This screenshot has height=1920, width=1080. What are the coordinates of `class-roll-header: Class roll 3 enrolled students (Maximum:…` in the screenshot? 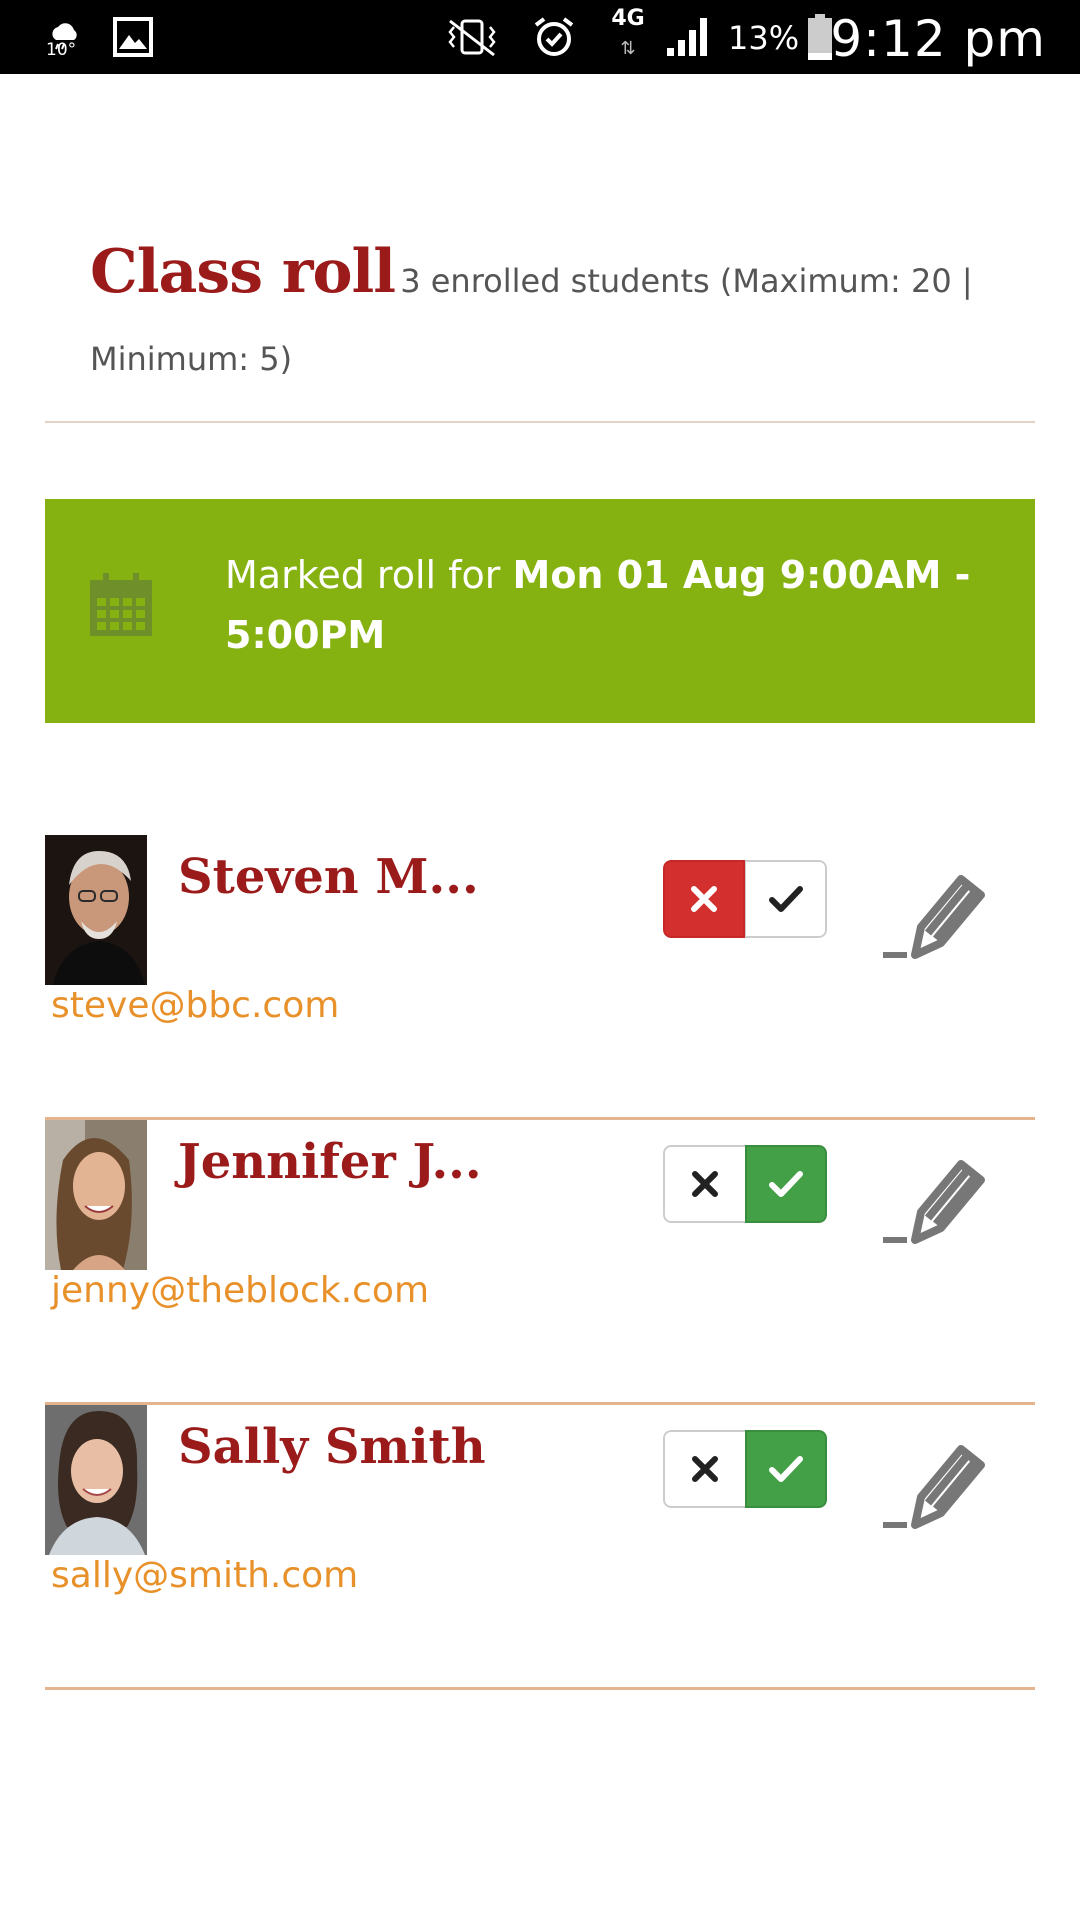 It's located at (540, 318).